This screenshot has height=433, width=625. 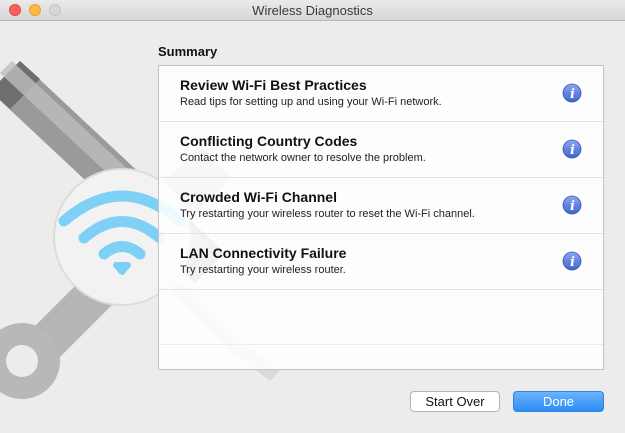 What do you see at coordinates (455, 401) in the screenshot?
I see `start-over-button: Start Over` at bounding box center [455, 401].